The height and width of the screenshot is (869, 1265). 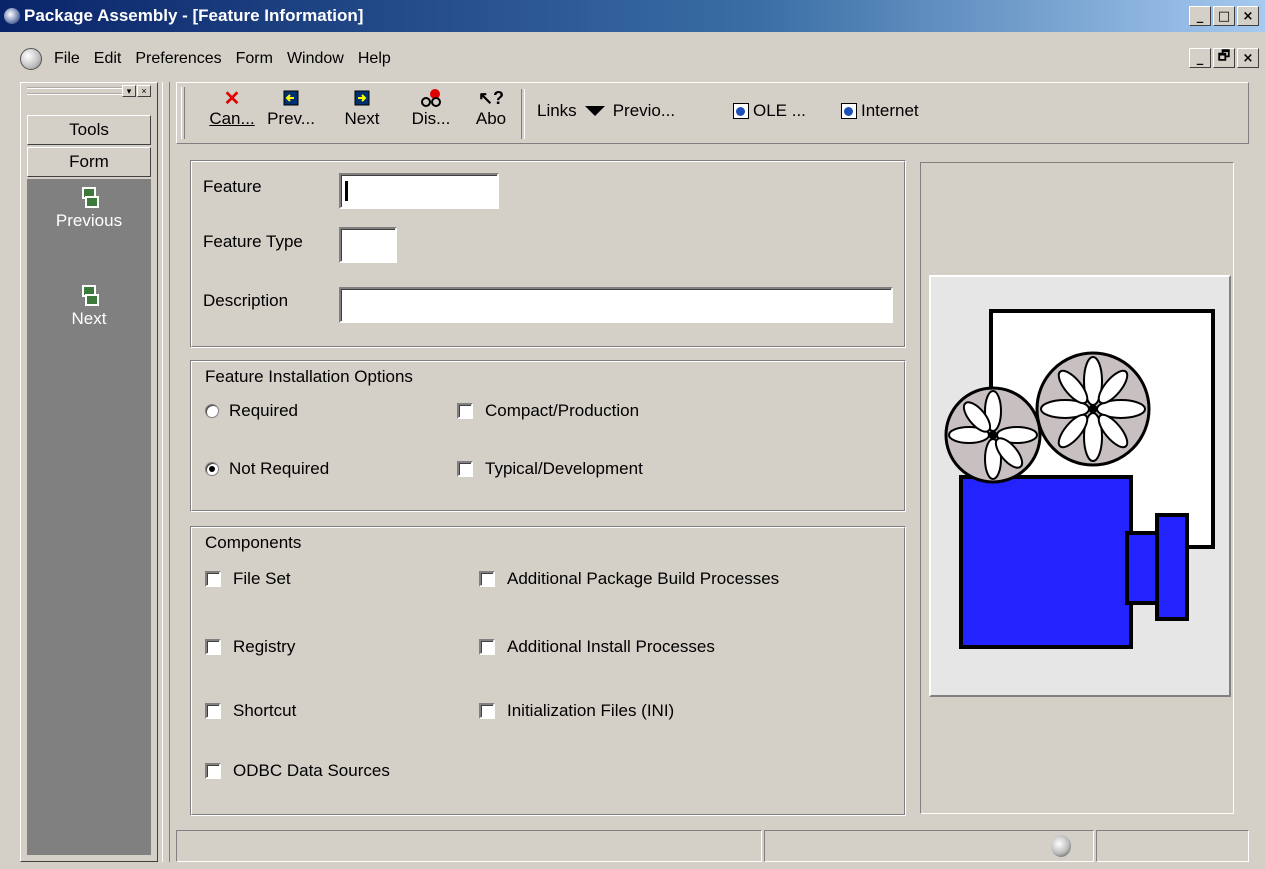 I want to click on description-label: Description, so click(x=246, y=300).